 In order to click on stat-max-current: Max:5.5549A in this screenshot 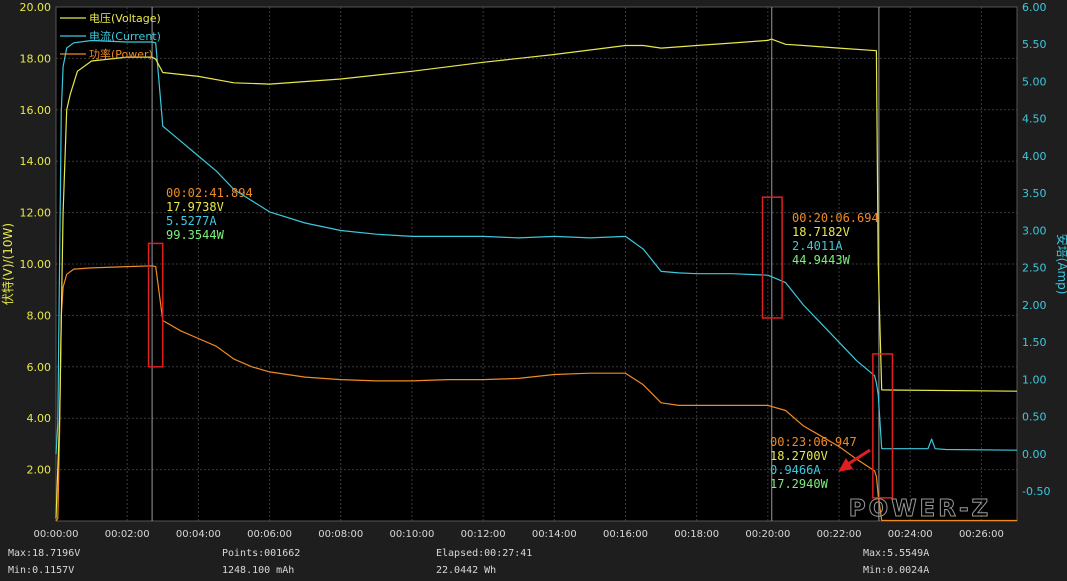, I will do `click(896, 553)`.